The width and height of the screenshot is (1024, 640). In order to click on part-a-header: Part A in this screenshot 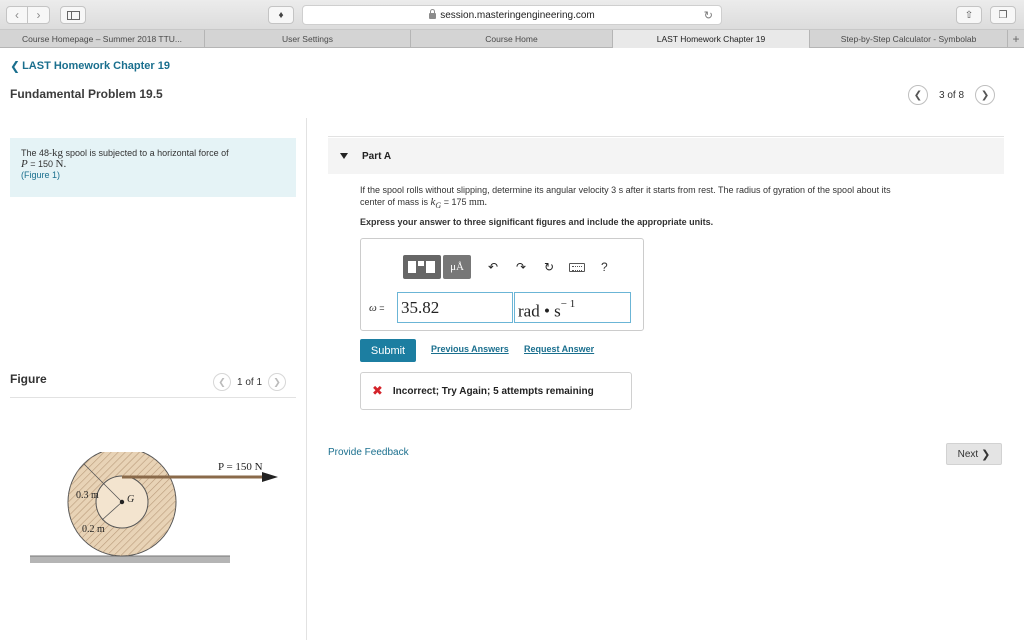, I will do `click(666, 156)`.